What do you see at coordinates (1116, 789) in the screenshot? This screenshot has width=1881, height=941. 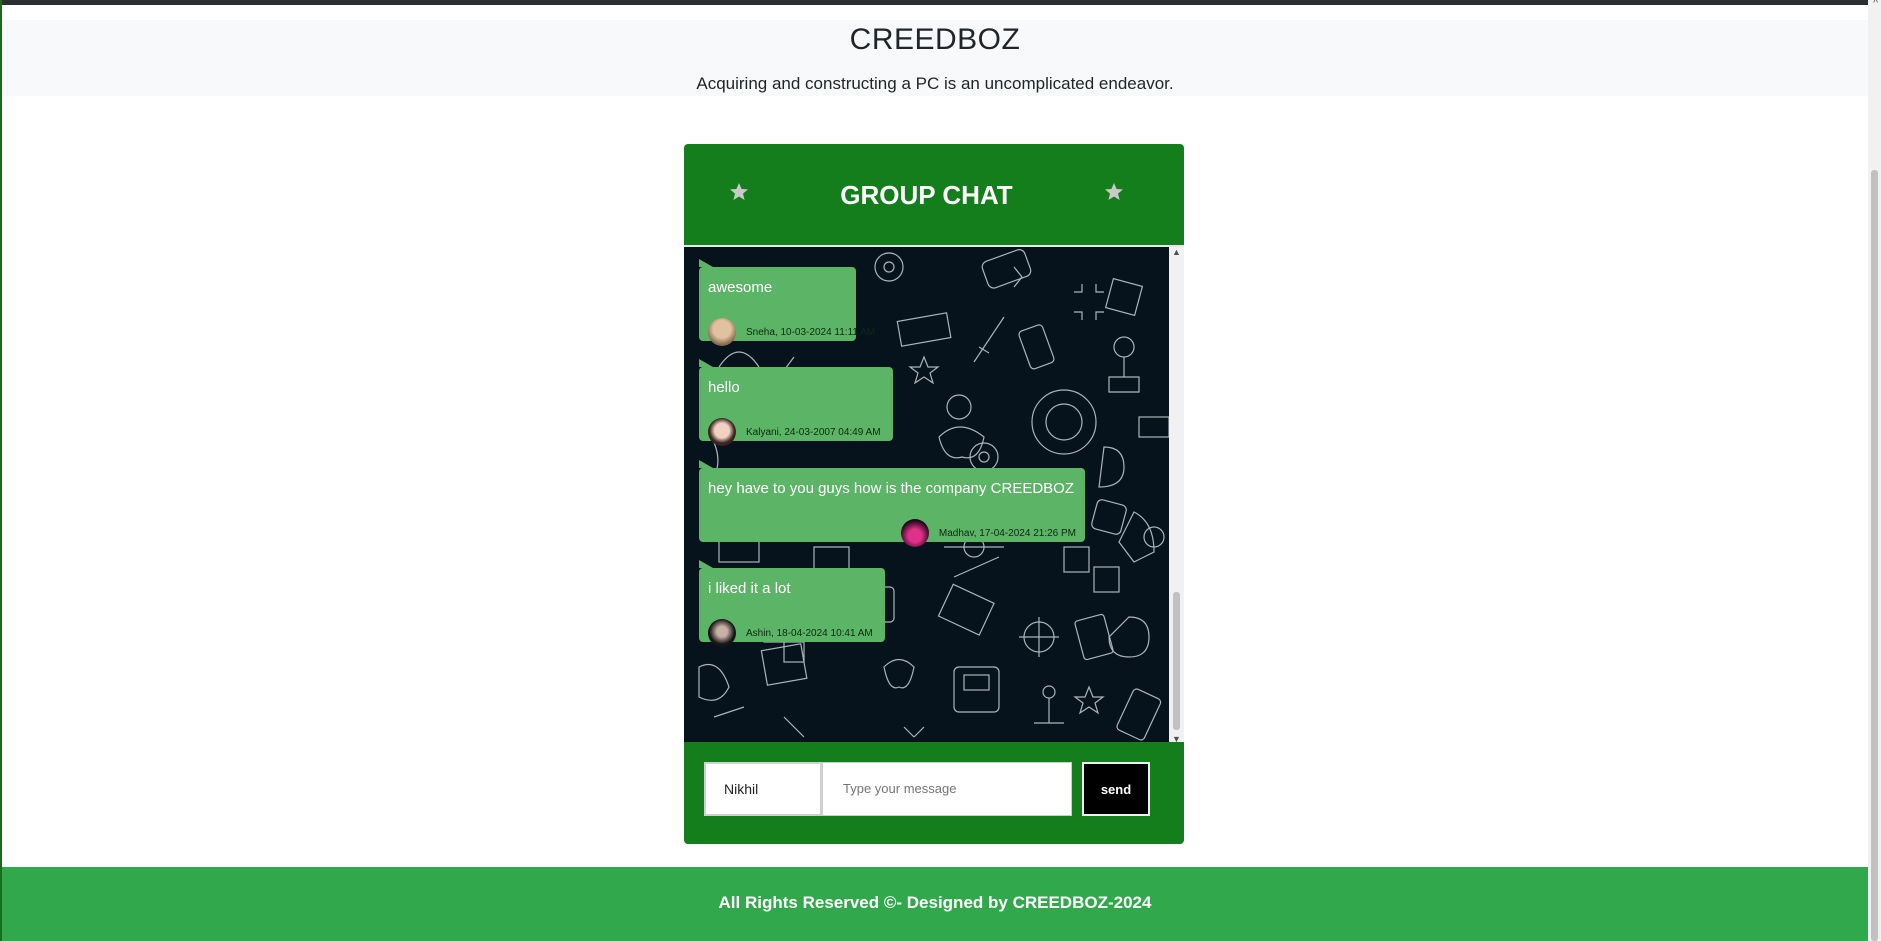 I see `send-button: send` at bounding box center [1116, 789].